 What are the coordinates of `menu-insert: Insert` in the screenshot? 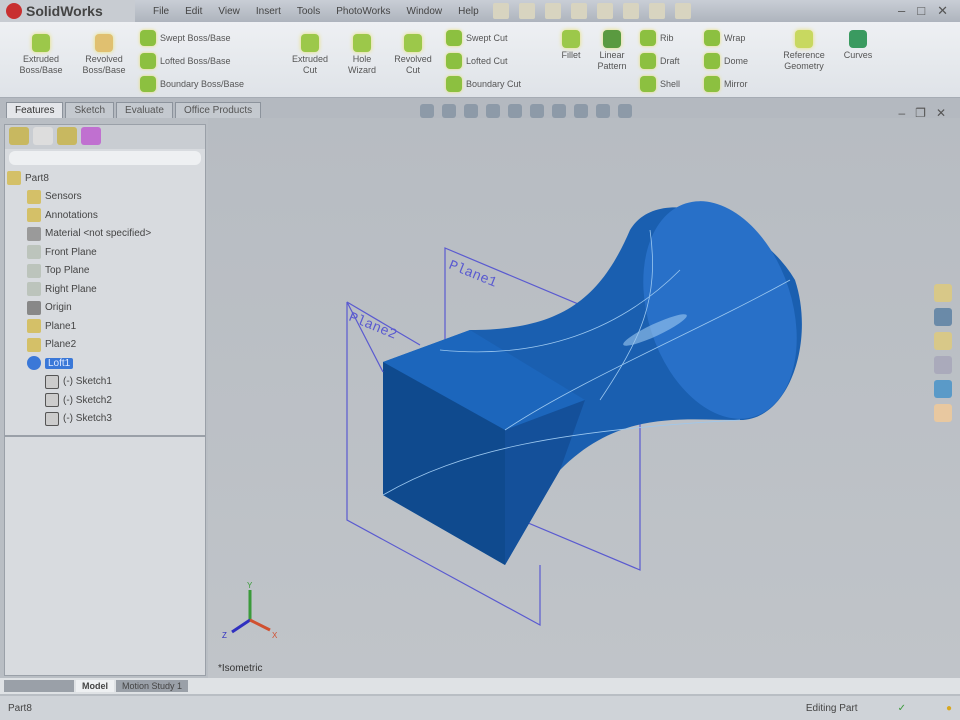 It's located at (268, 11).